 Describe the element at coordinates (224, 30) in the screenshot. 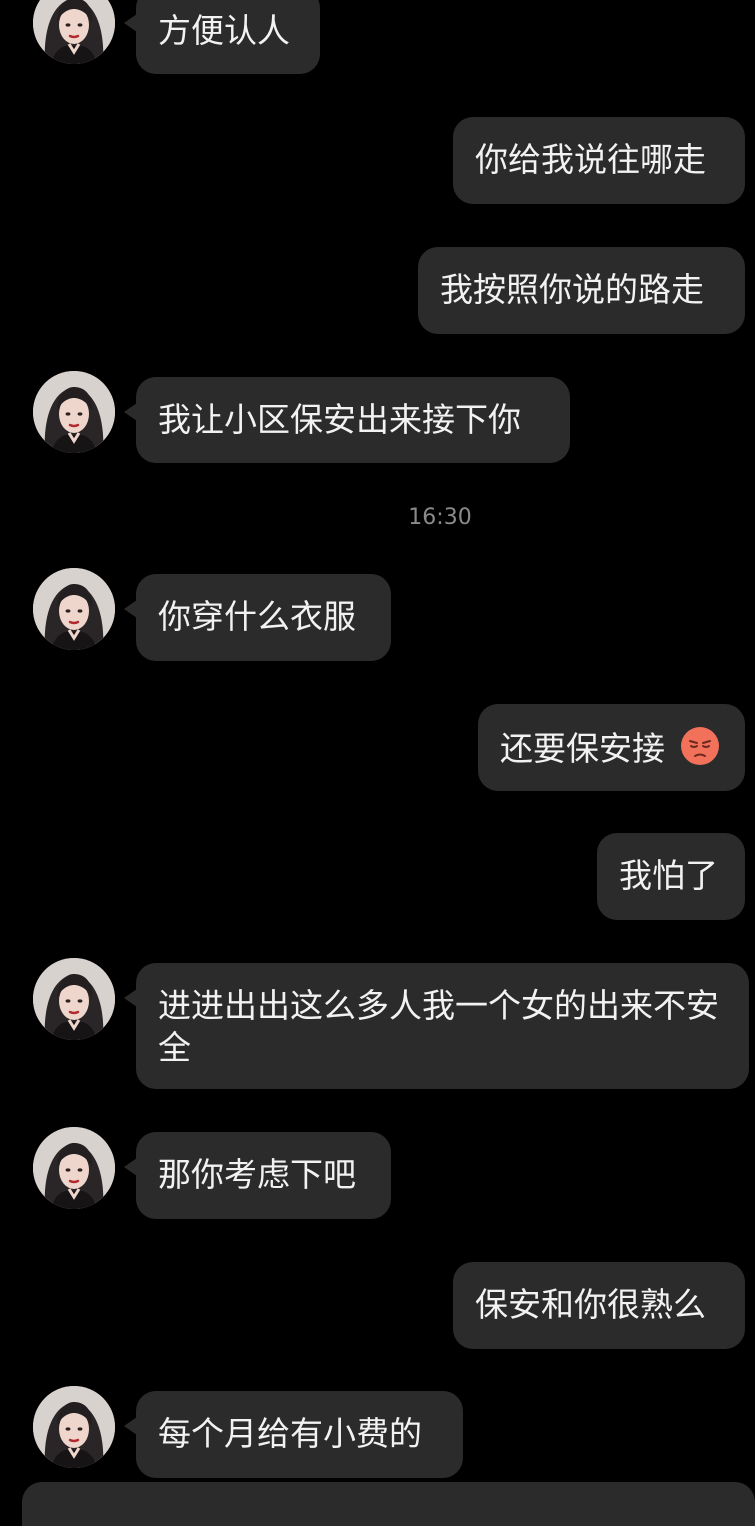

I see `message-text: 方便认人` at that location.